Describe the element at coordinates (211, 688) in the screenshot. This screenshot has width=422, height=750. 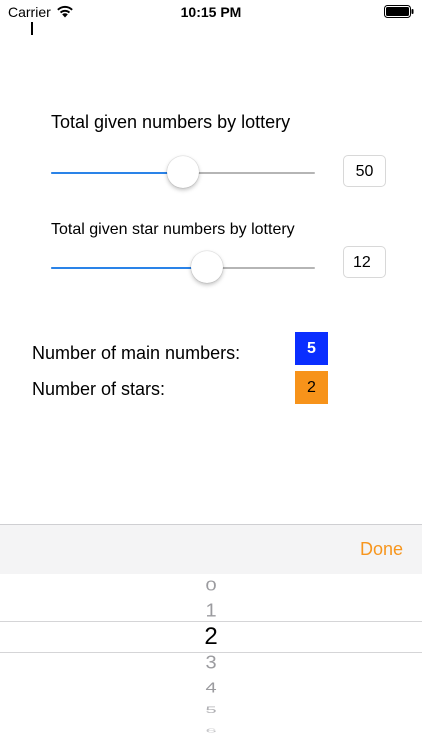
I see `picker-row: 4` at that location.